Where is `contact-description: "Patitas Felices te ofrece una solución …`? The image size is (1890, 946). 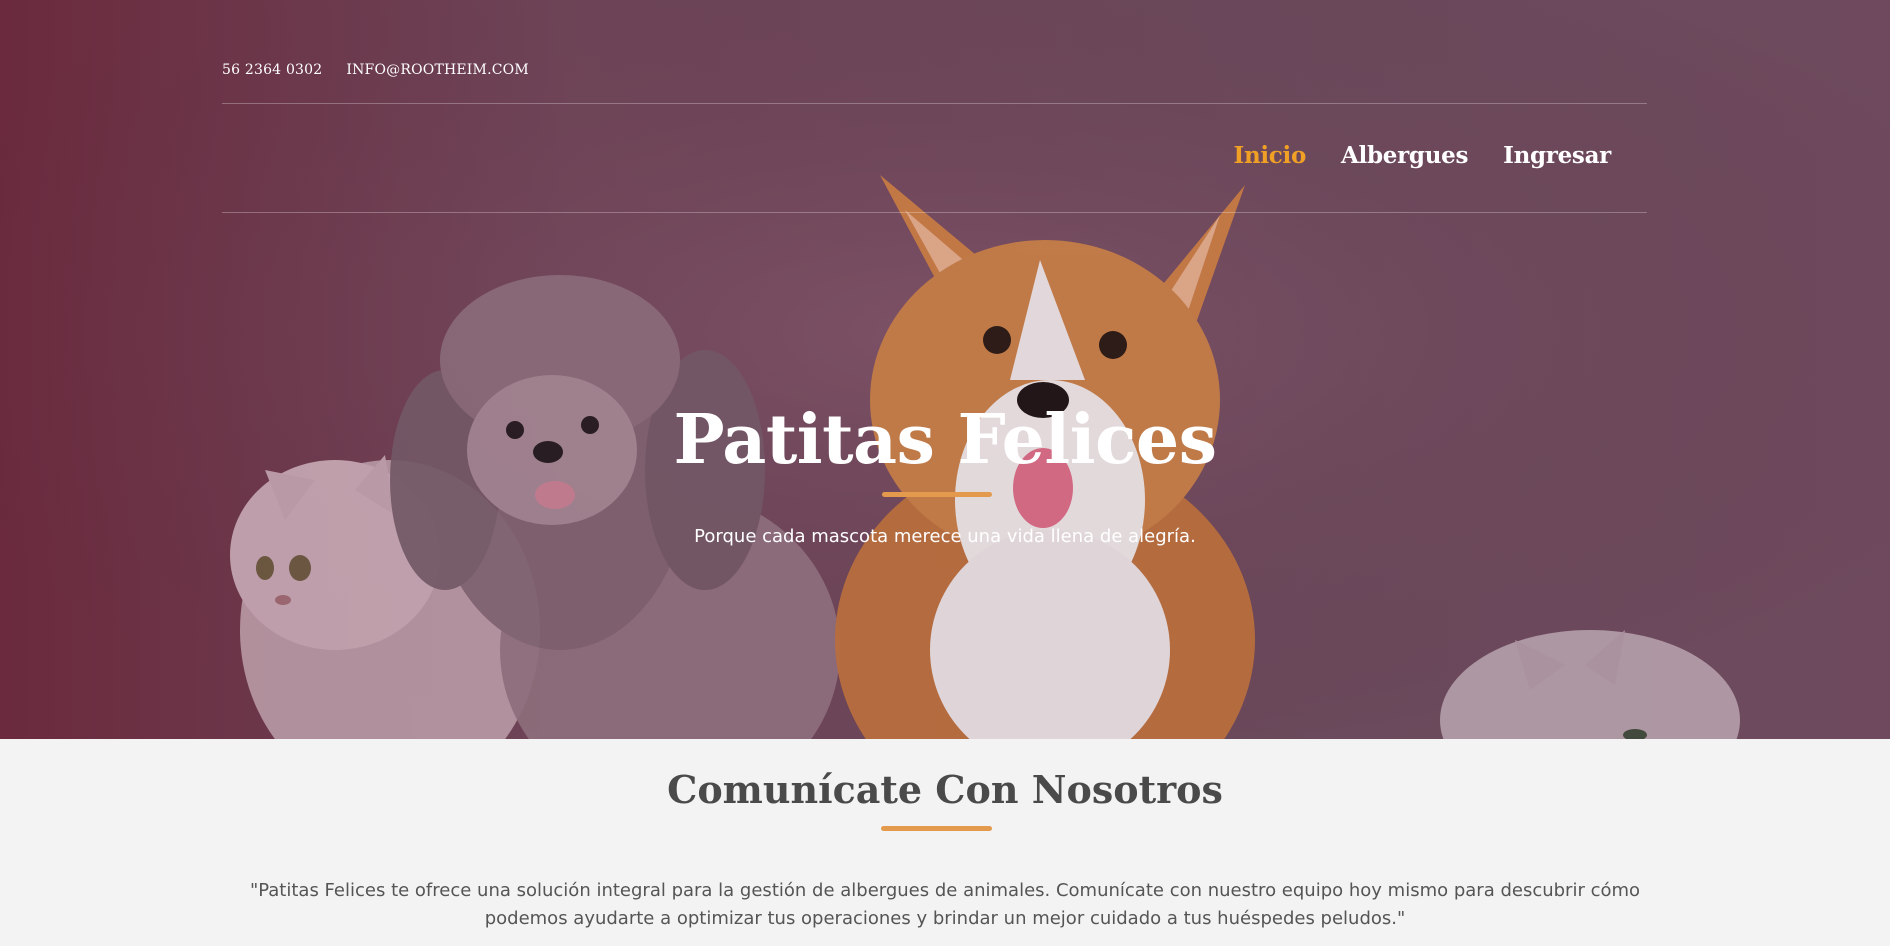
contact-description: "Patitas Felices te ofrece una solución … is located at coordinates (945, 904).